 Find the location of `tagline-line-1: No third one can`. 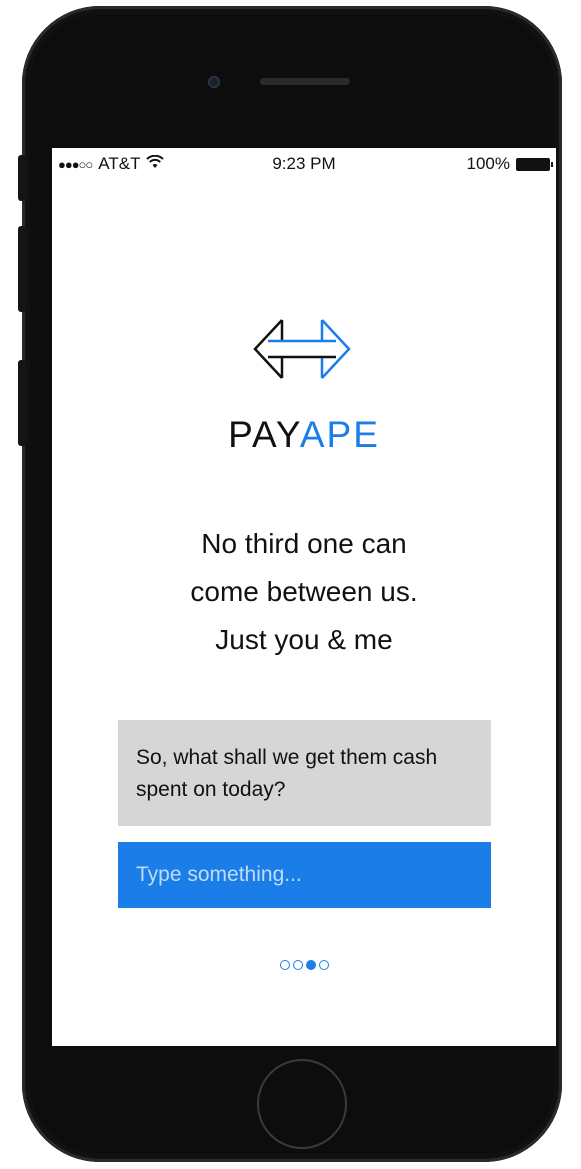

tagline-line-1: No third one can is located at coordinates (304, 543).